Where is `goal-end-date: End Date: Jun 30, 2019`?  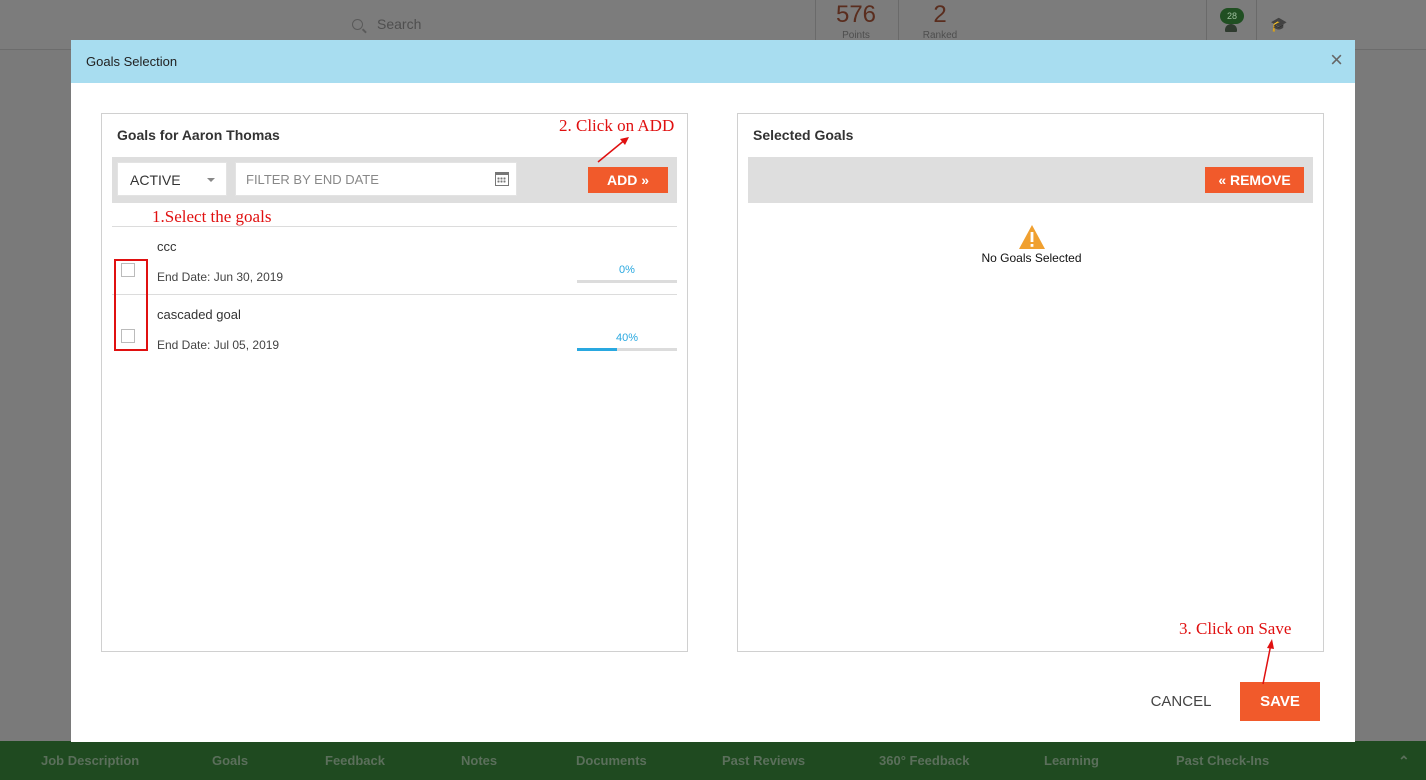
goal-end-date: End Date: Jun 30, 2019 is located at coordinates (220, 277).